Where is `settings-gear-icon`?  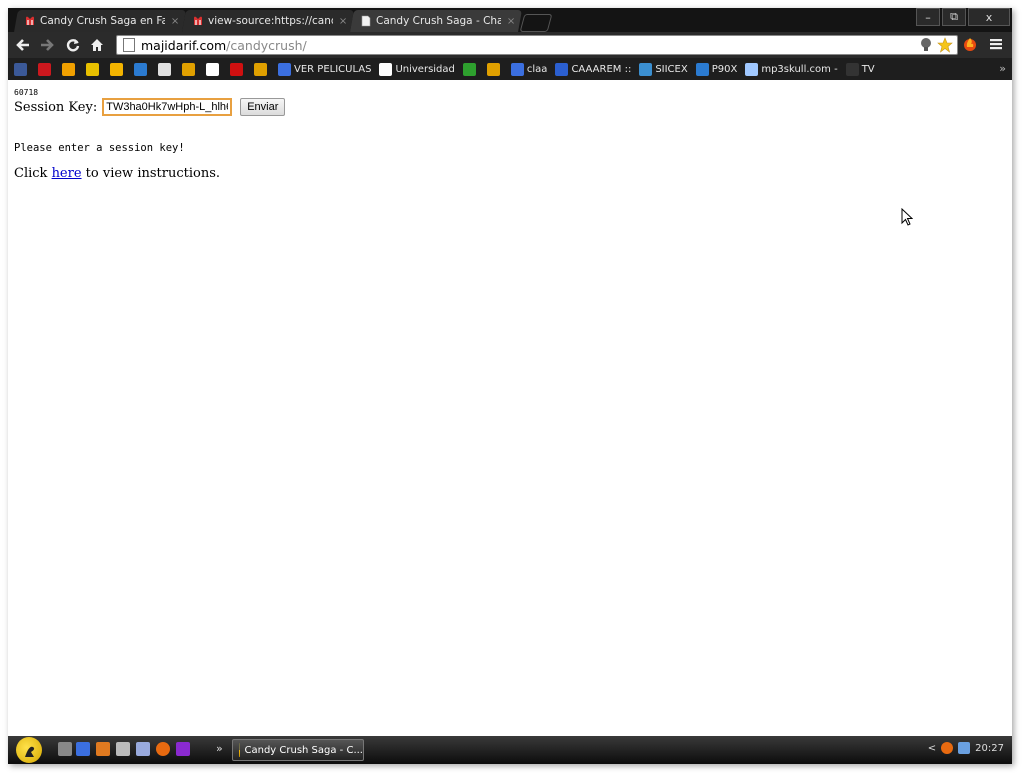
settings-gear-icon is located at coordinates (123, 749).